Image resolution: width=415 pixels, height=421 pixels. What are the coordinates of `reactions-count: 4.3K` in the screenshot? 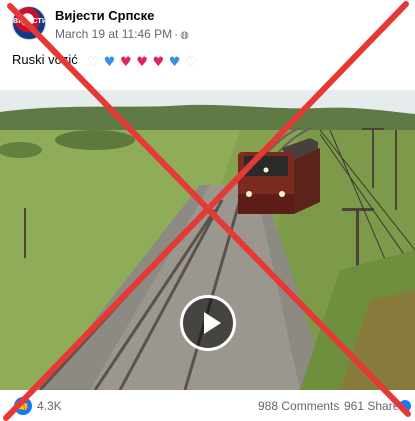 It's located at (49, 406).